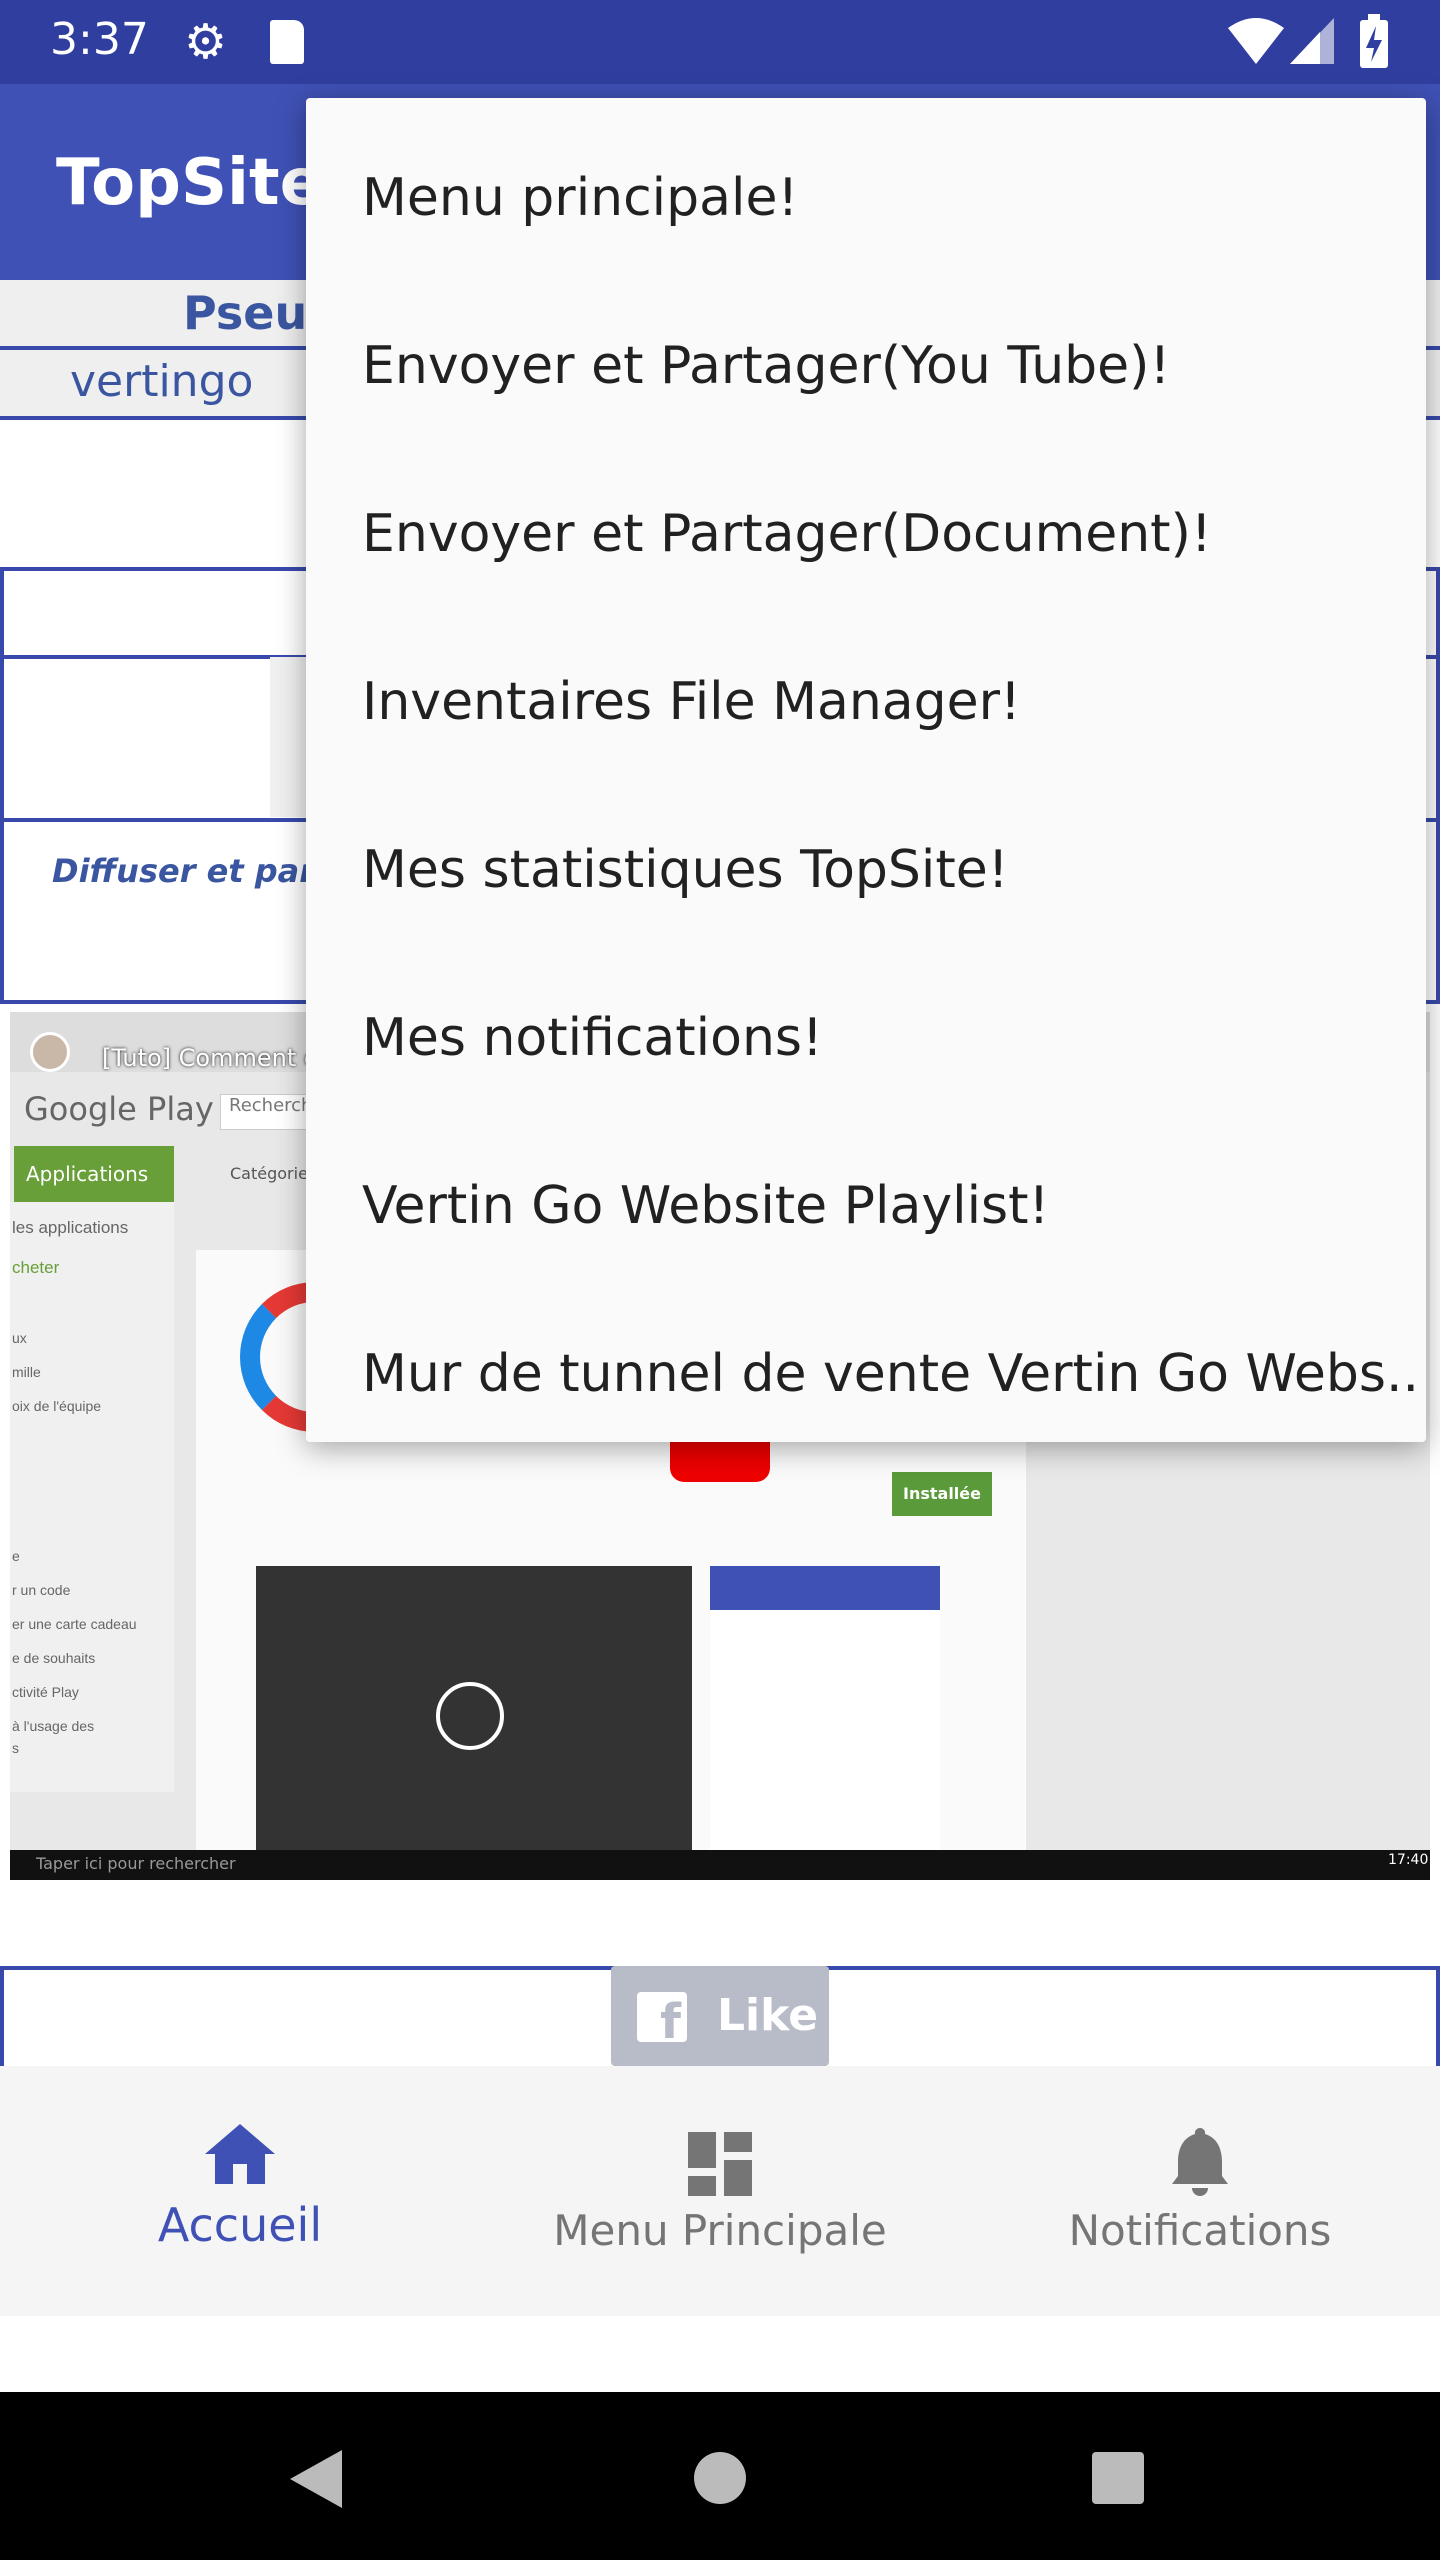  What do you see at coordinates (70, 1227) in the screenshot?
I see `sidebar-text: les applications` at bounding box center [70, 1227].